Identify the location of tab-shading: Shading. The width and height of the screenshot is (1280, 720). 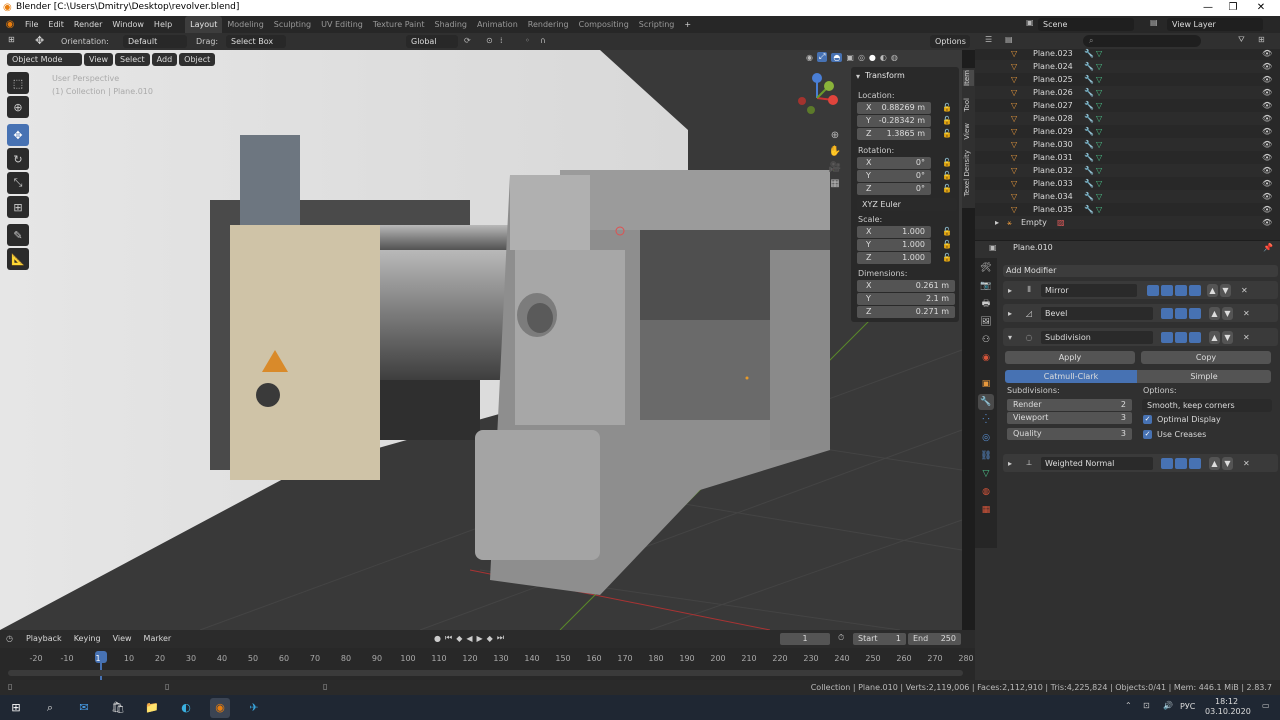
(450, 24).